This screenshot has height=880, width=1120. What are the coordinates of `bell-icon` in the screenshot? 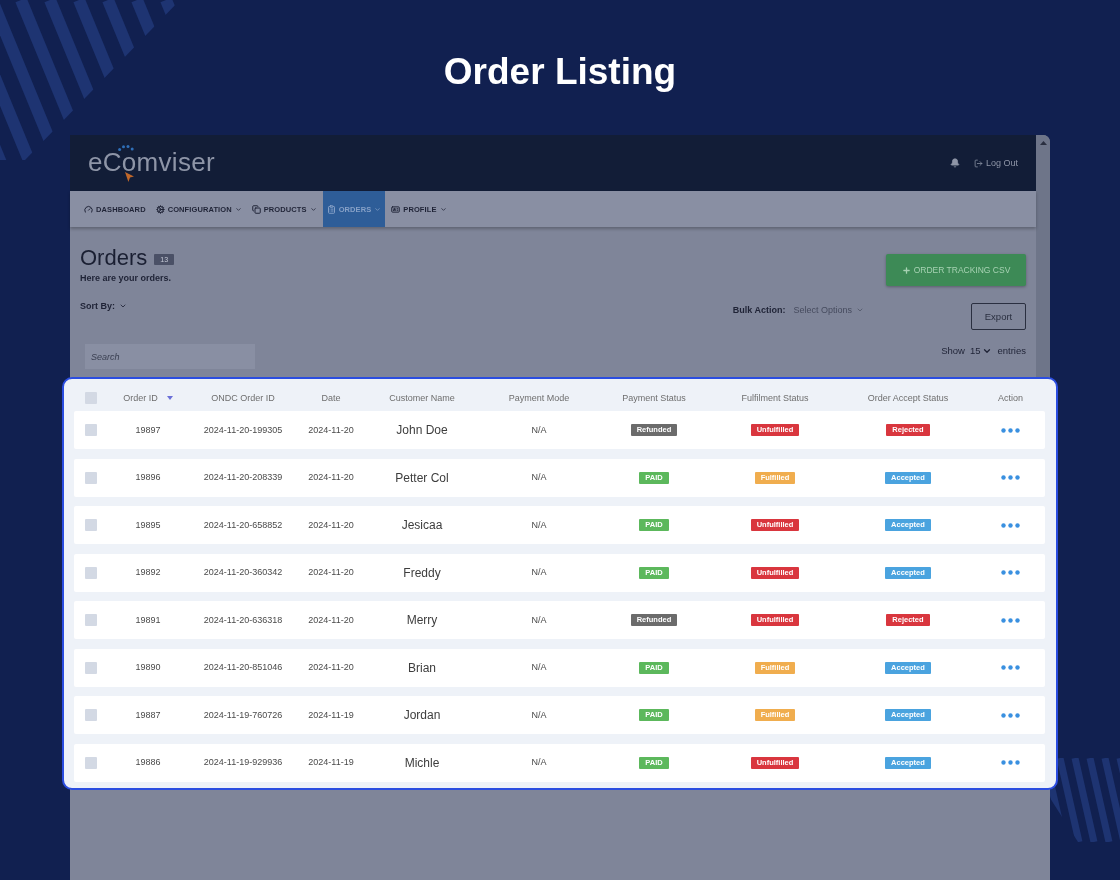 It's located at (954, 163).